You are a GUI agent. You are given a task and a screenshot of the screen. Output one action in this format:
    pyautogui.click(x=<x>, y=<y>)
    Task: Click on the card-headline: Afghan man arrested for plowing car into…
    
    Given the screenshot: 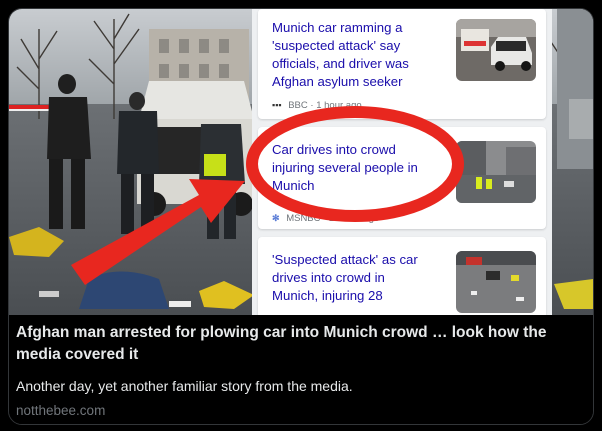 What is the action you would take?
    pyautogui.click(x=302, y=344)
    